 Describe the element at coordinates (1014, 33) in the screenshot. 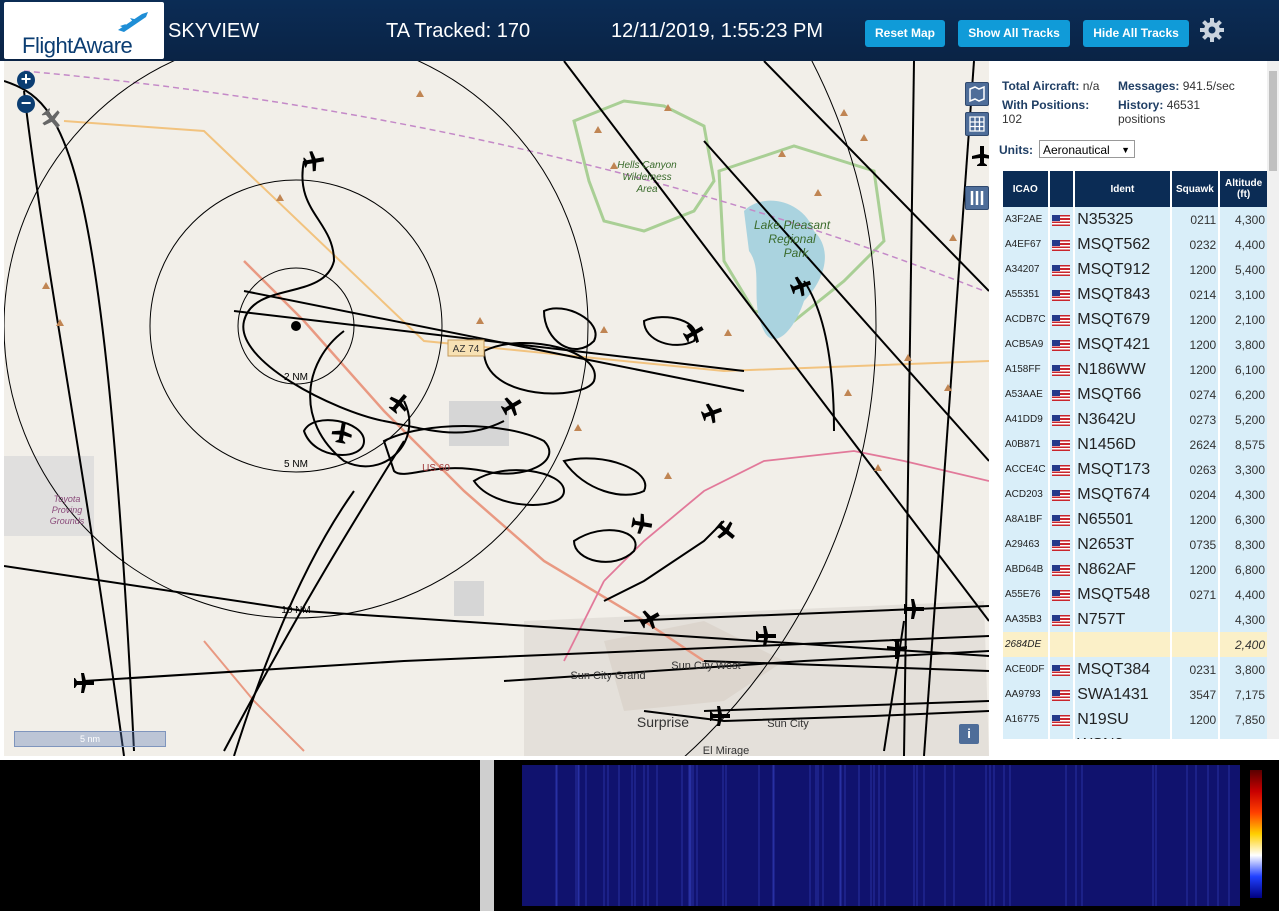

I see `show-all-tracks-button: Show All Tracks` at that location.